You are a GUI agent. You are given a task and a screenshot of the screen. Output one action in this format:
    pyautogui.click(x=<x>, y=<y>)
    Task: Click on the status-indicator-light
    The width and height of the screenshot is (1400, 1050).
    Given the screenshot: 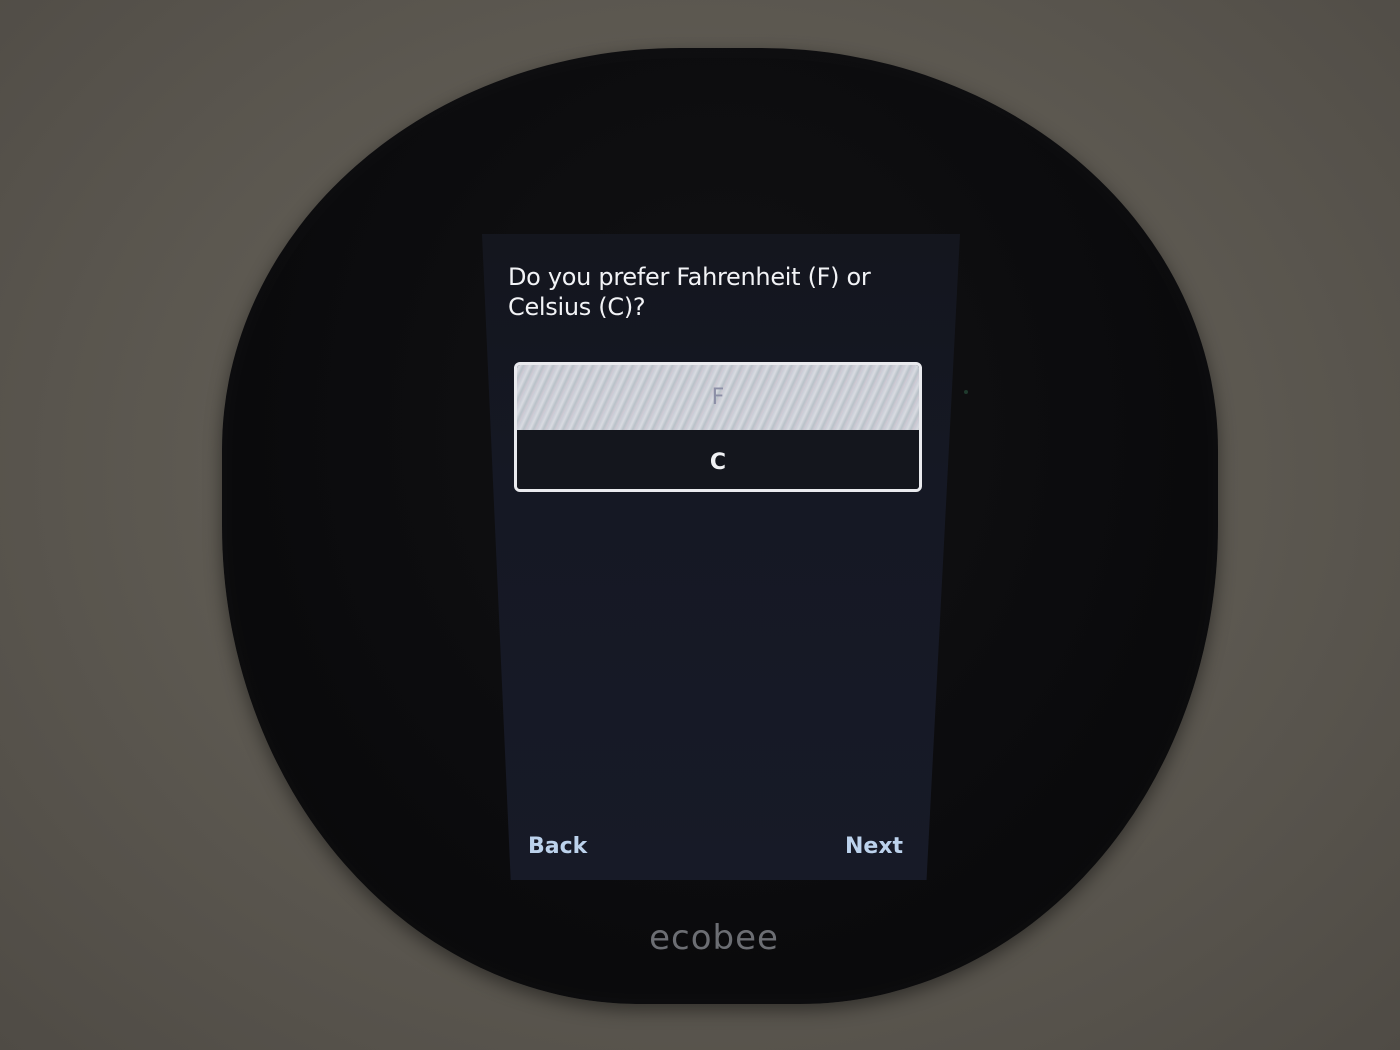 What is the action you would take?
    pyautogui.click(x=966, y=392)
    